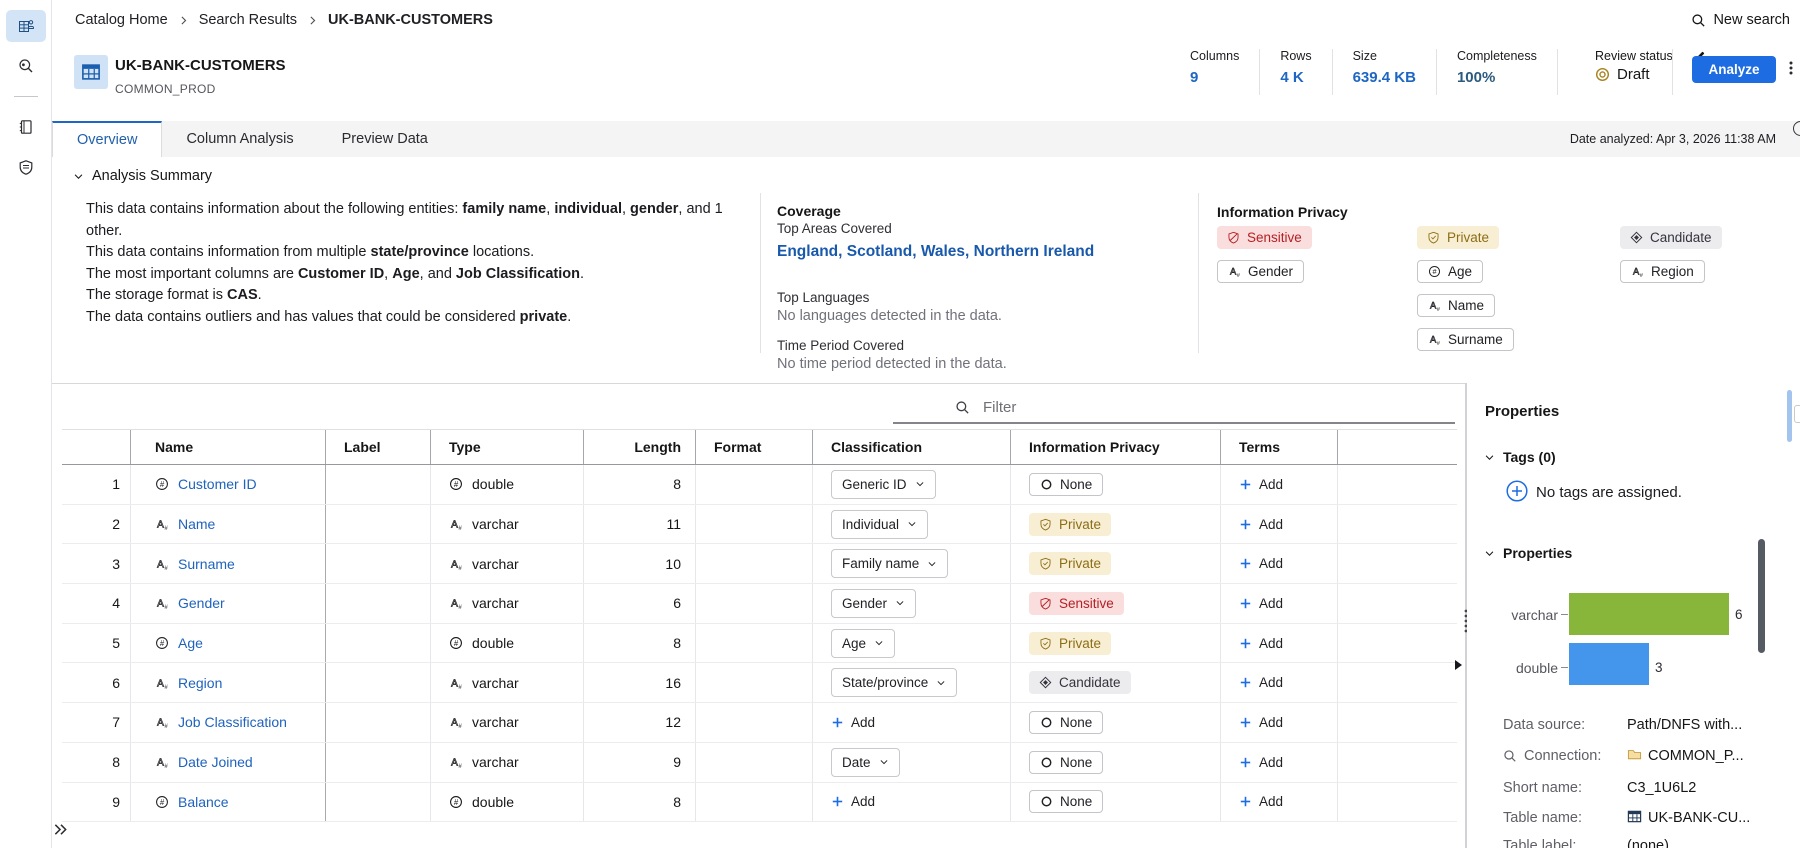 This screenshot has width=1800, height=848. Describe the element at coordinates (142, 176) in the screenshot. I see `analysis-summary-toggle: Analysis Summary` at that location.